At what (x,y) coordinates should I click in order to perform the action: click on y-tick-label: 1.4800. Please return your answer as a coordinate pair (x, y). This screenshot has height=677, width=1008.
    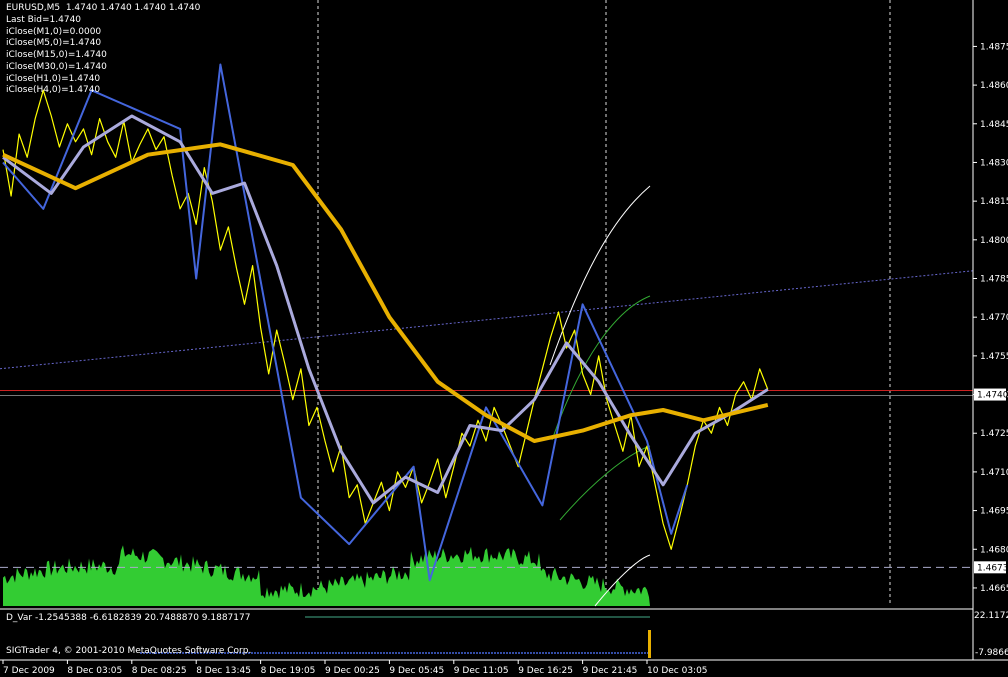
    Looking at the image, I should click on (994, 241).